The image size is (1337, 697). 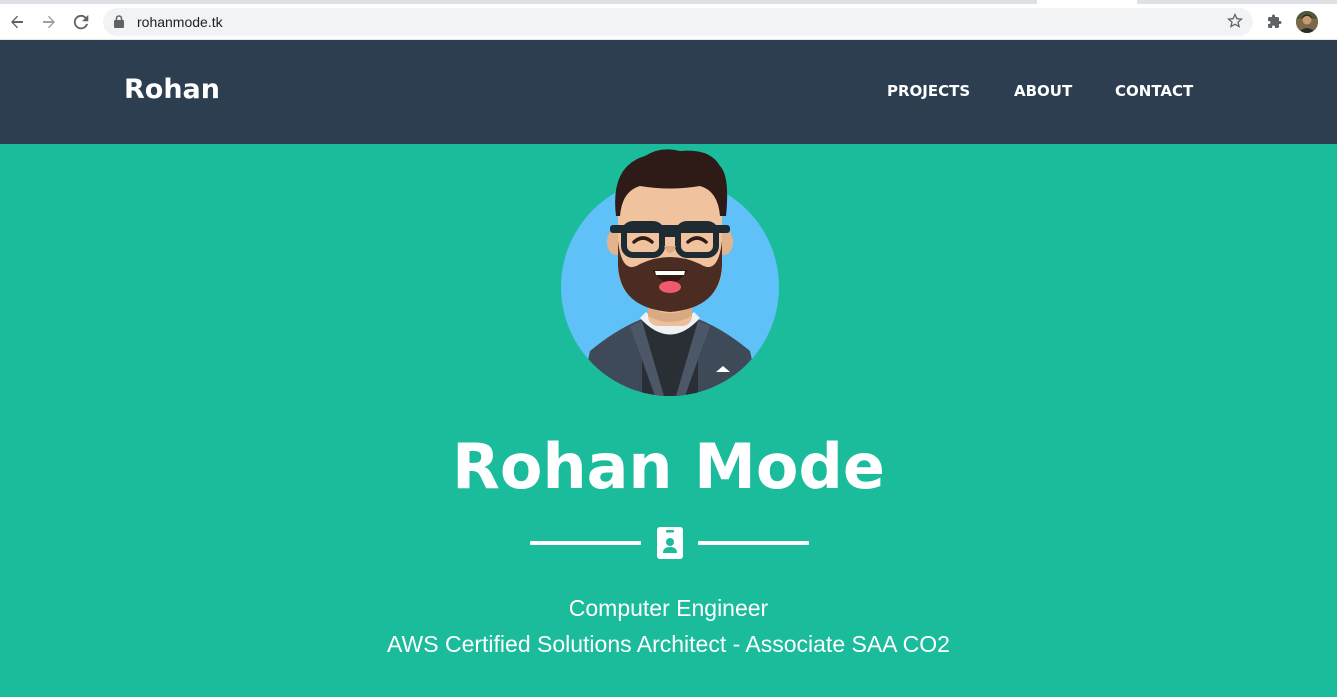 What do you see at coordinates (668, 608) in the screenshot?
I see `subtitle-role: Computer Engineer` at bounding box center [668, 608].